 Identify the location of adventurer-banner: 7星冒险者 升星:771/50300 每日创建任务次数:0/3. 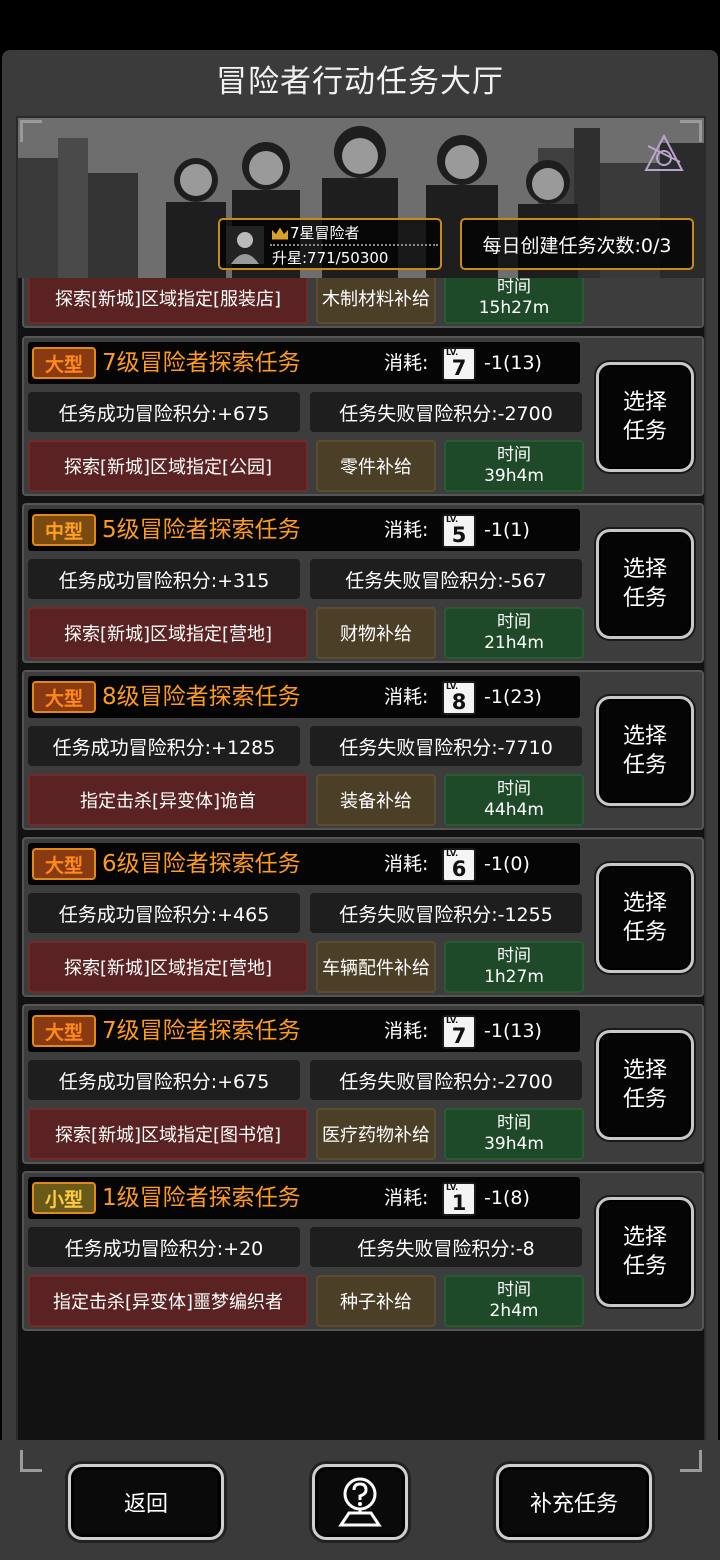
(361, 198).